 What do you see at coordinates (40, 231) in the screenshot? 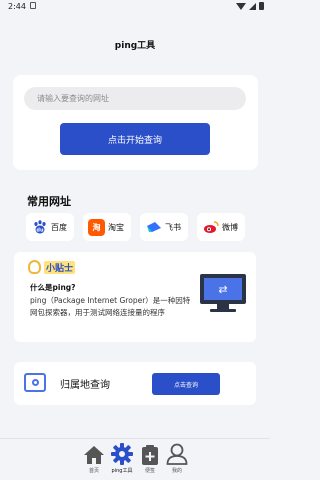
I see `svg-text: du` at bounding box center [40, 231].